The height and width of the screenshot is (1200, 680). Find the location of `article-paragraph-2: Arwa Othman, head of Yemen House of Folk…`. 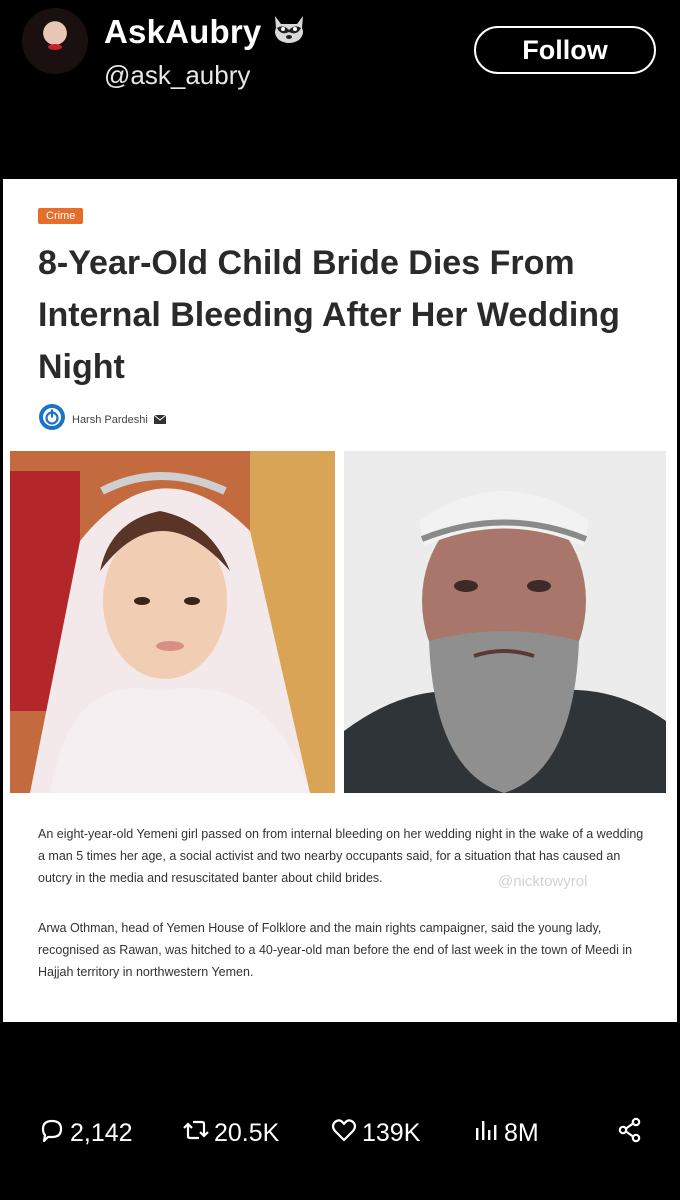

article-paragraph-2: Arwa Othman, head of Yemen House of Folk… is located at coordinates (335, 950).